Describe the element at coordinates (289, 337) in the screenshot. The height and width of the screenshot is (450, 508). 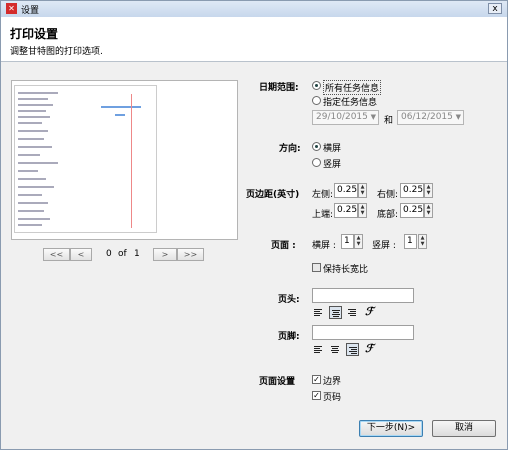
I see `page-footer-label: 页脚:` at that location.